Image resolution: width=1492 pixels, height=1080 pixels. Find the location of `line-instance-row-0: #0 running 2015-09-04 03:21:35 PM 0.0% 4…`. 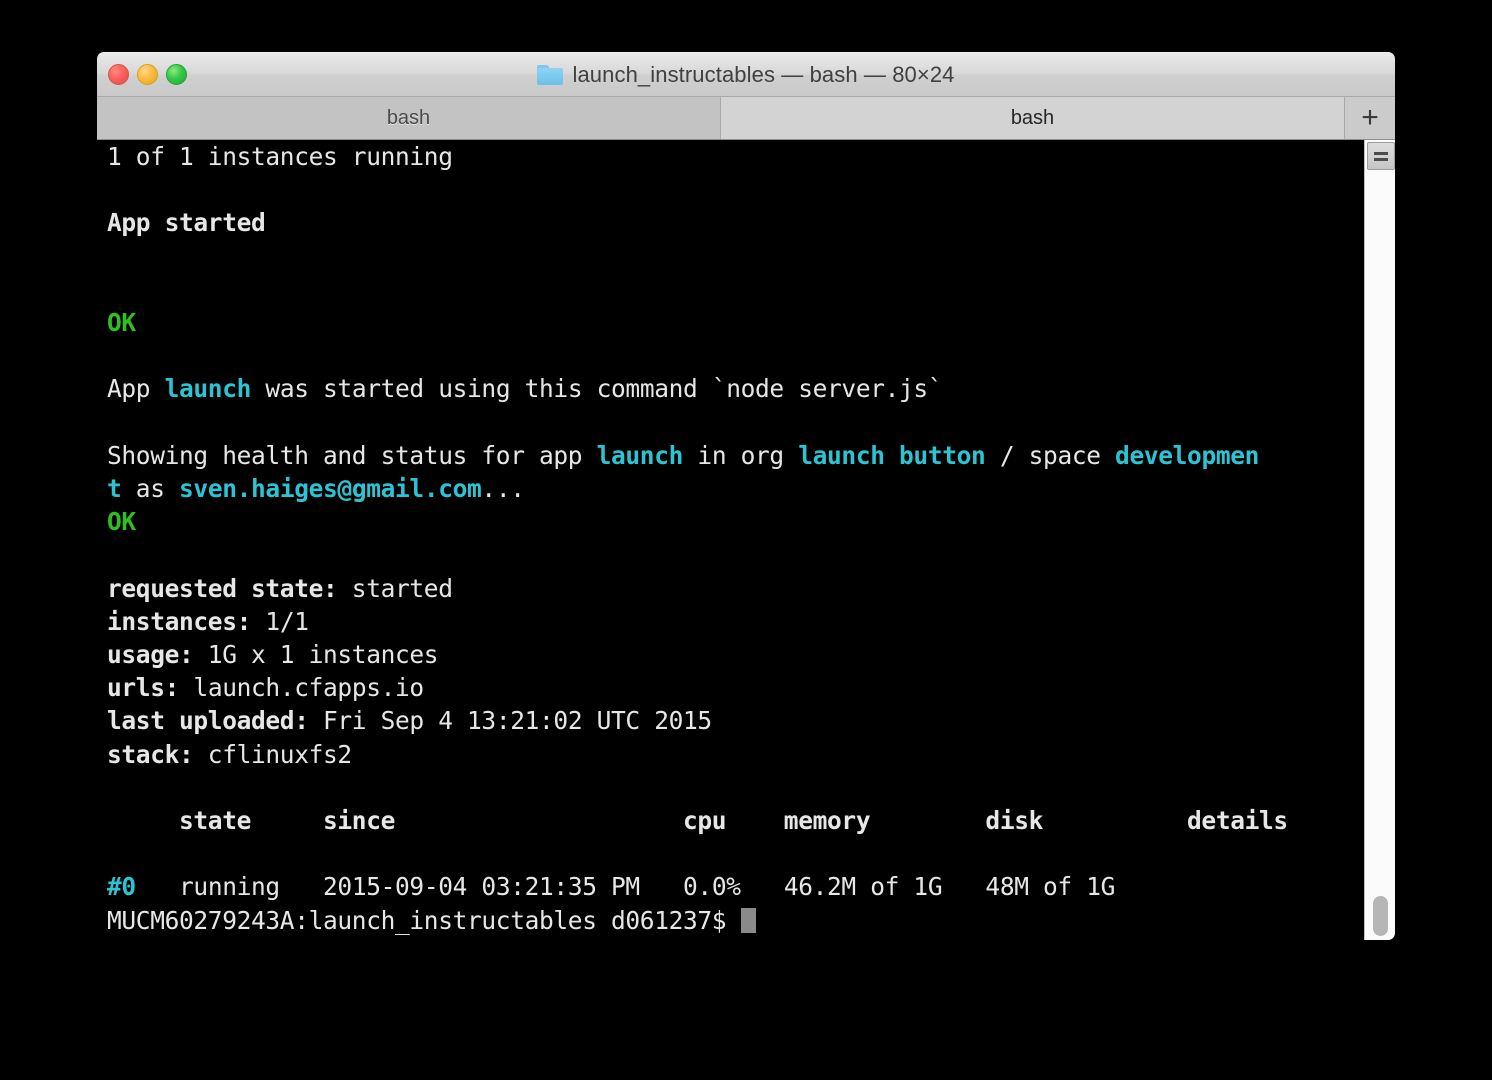

line-instance-row-0: #0 running 2015-09-04 03:21:35 PM 0.0% 4… is located at coordinates (611, 887).